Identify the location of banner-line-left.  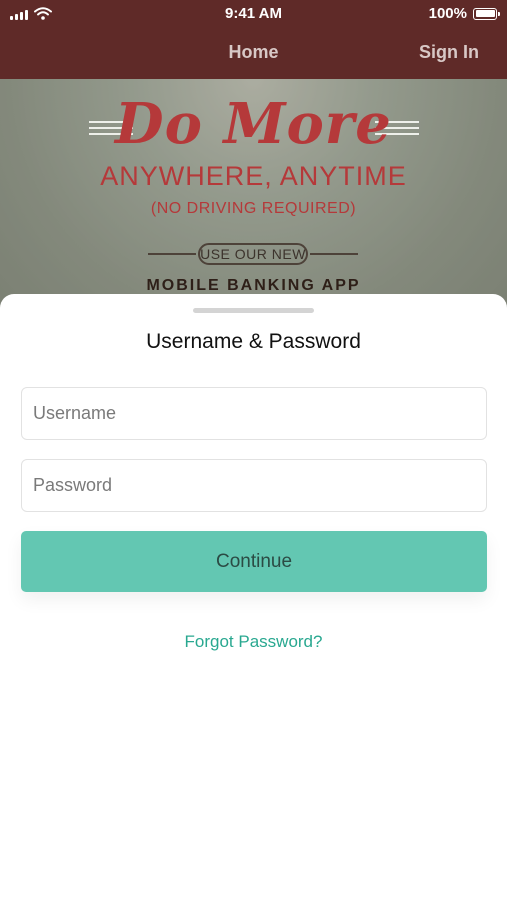
(172, 254).